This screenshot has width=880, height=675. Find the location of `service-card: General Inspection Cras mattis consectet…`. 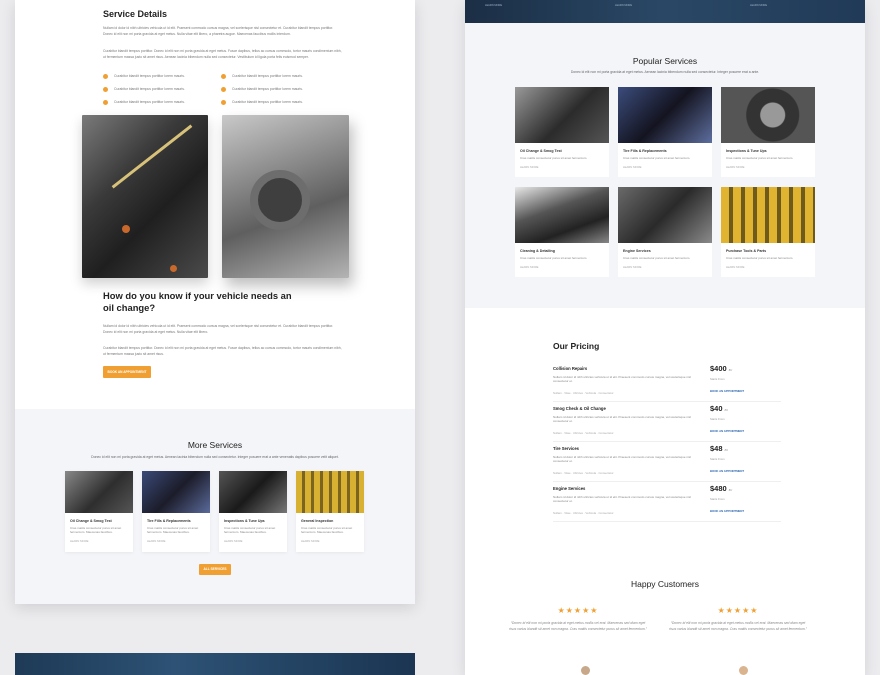

service-card: General Inspection Cras mattis consectet… is located at coordinates (330, 511).